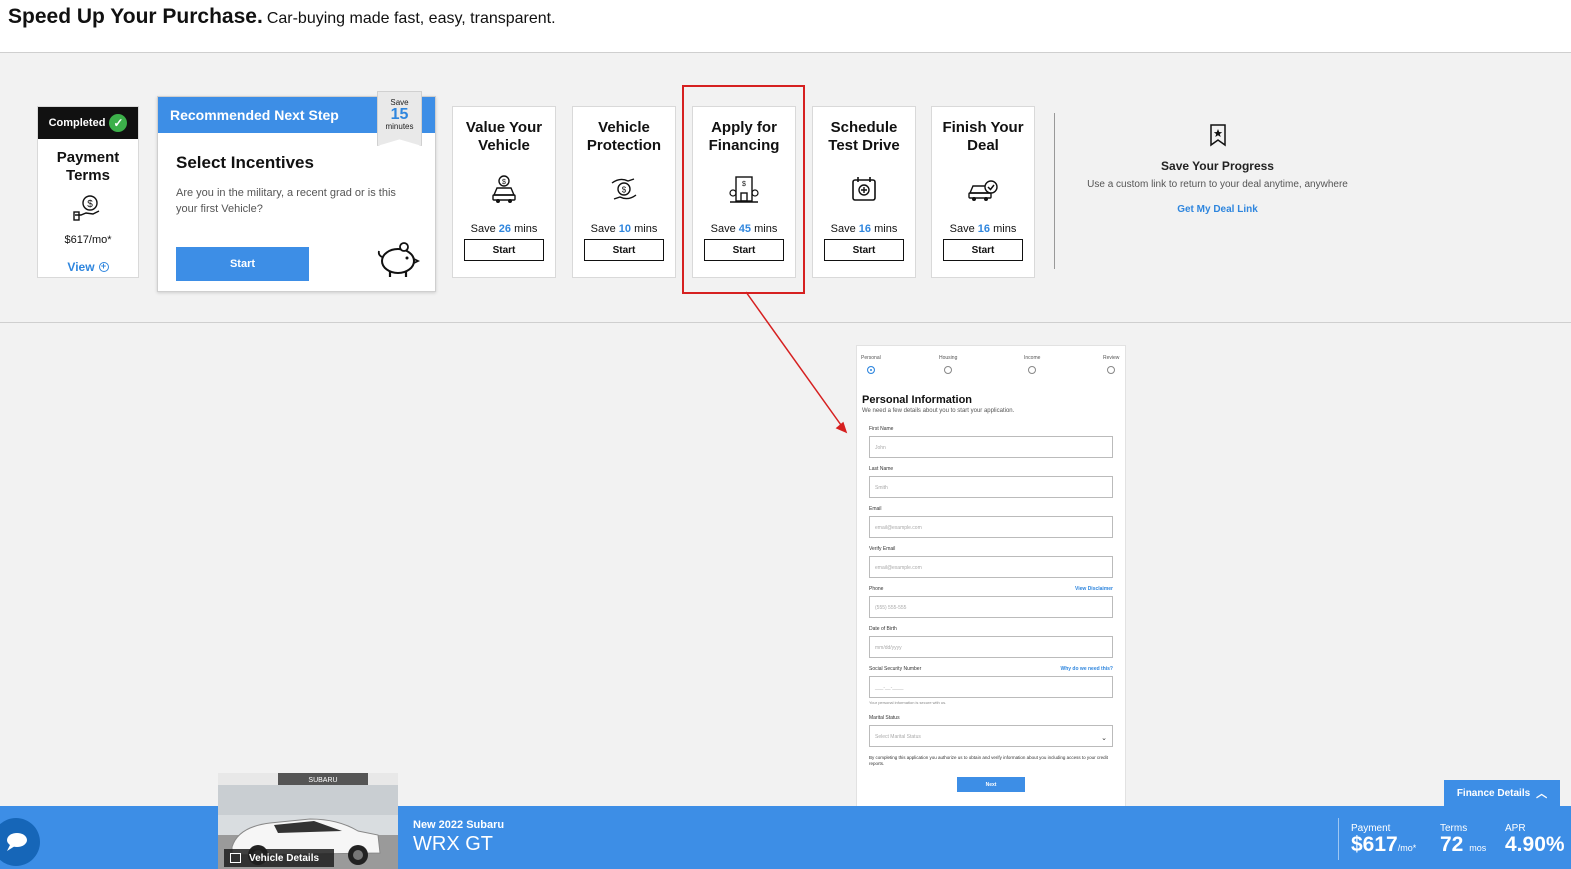 The height and width of the screenshot is (869, 1571). I want to click on check-icon: ✓, so click(118, 123).